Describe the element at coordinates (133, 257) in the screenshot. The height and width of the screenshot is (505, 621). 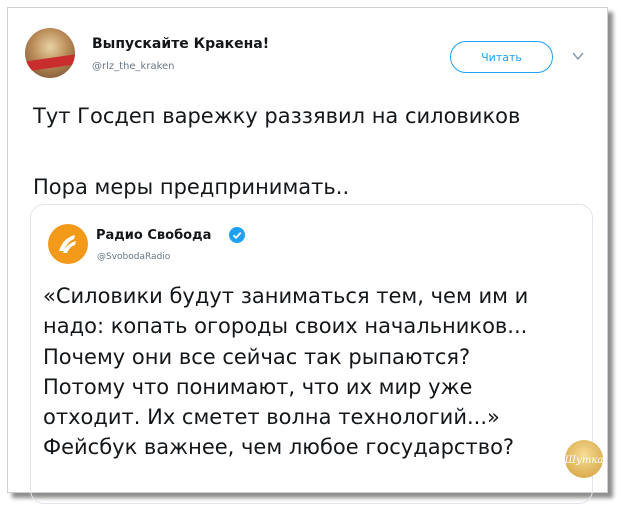
I see `quote-author-handle: @SvobodaRadio` at that location.